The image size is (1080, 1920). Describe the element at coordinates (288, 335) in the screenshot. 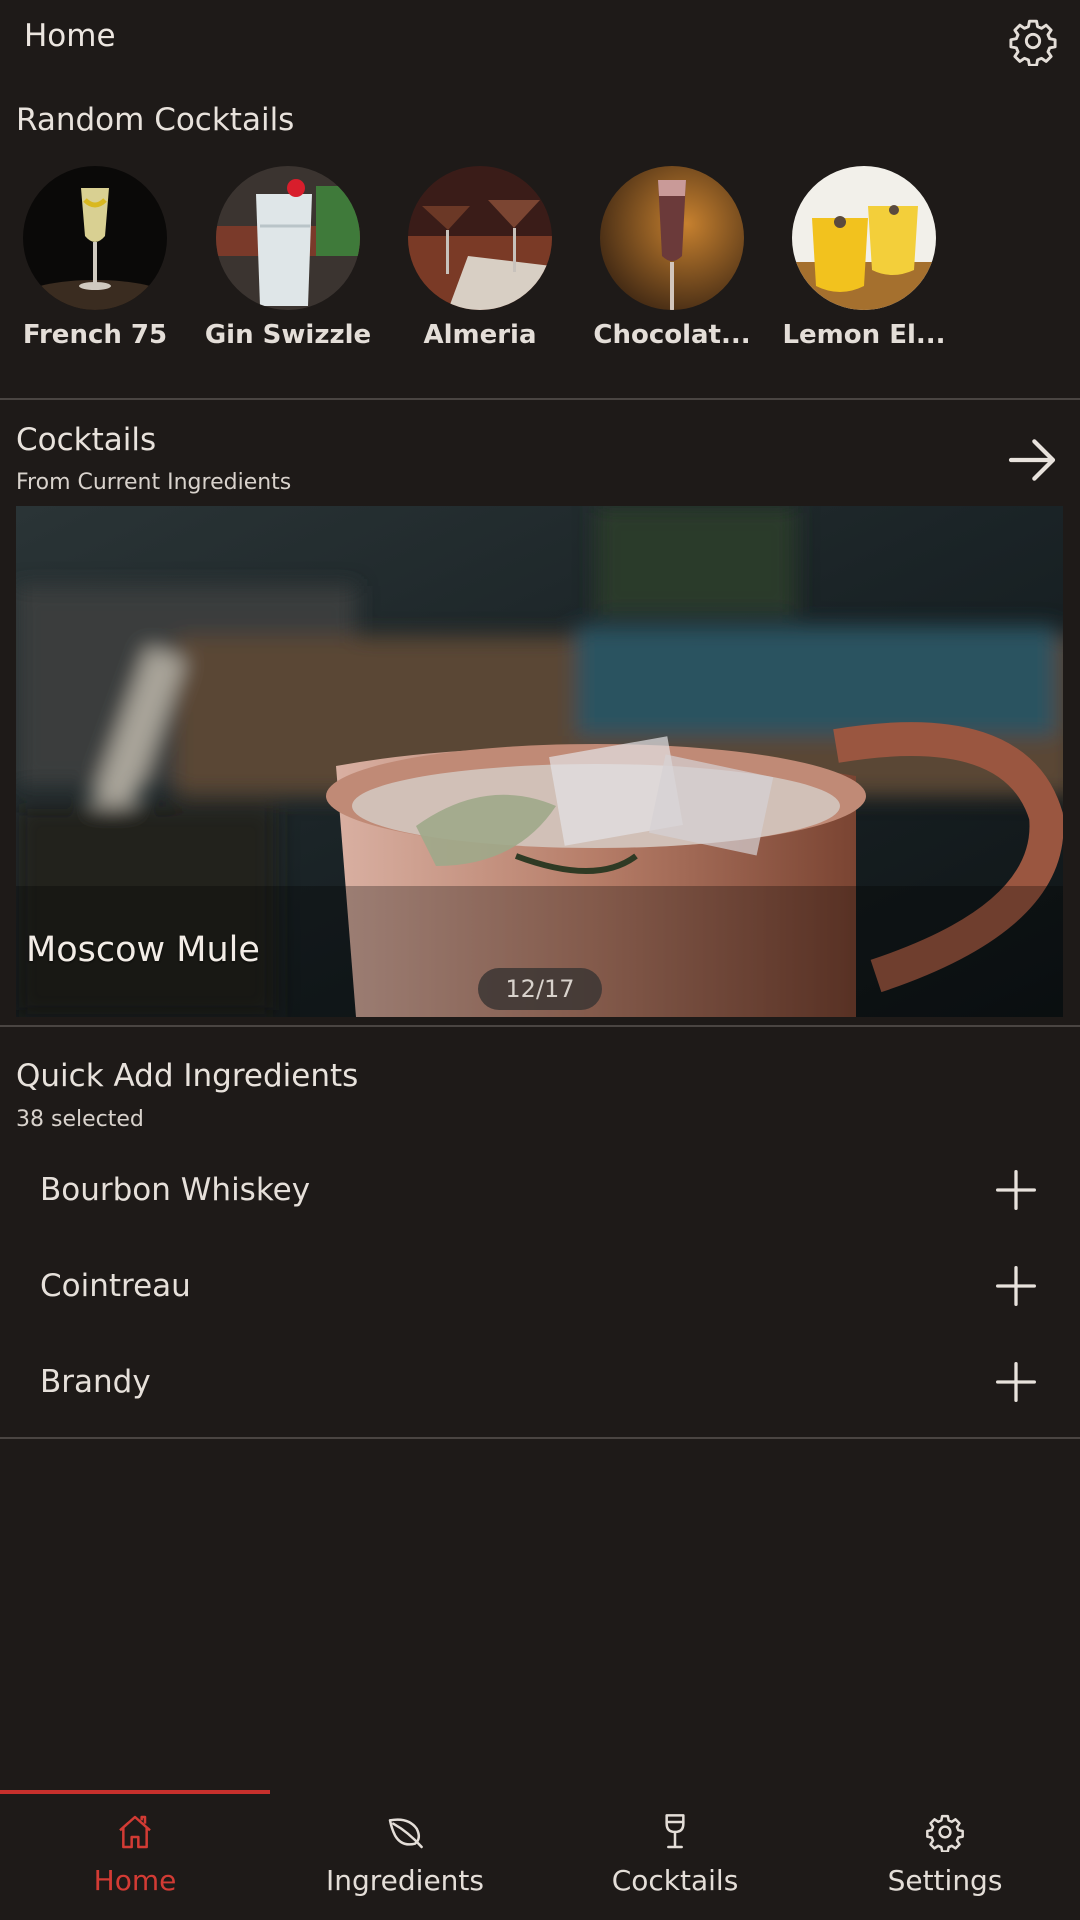

I see `cocktail-name: Gin Swizzle` at that location.